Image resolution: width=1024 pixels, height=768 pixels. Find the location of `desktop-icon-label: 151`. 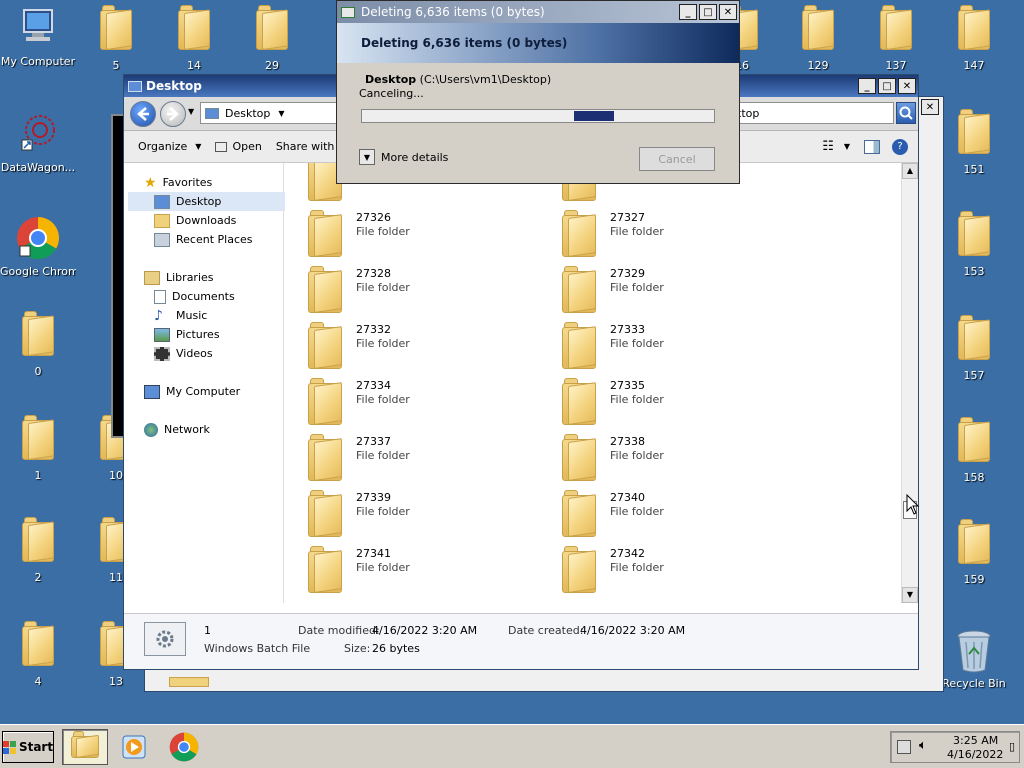

desktop-icon-label: 151 is located at coordinates (974, 169).